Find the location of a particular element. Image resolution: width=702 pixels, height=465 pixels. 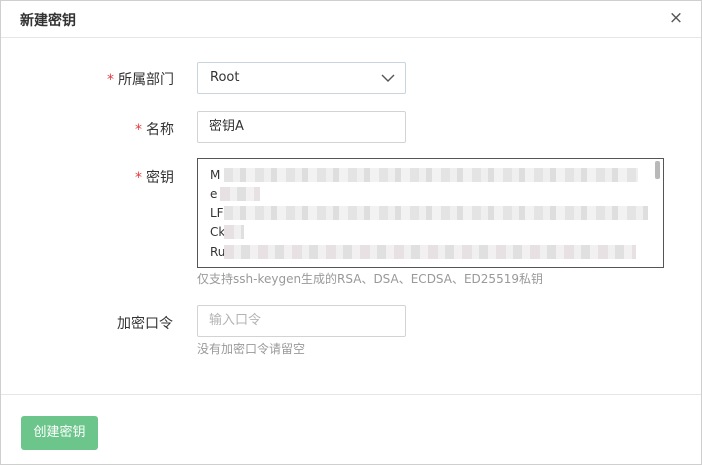

key-line: Ru is located at coordinates (430, 252).